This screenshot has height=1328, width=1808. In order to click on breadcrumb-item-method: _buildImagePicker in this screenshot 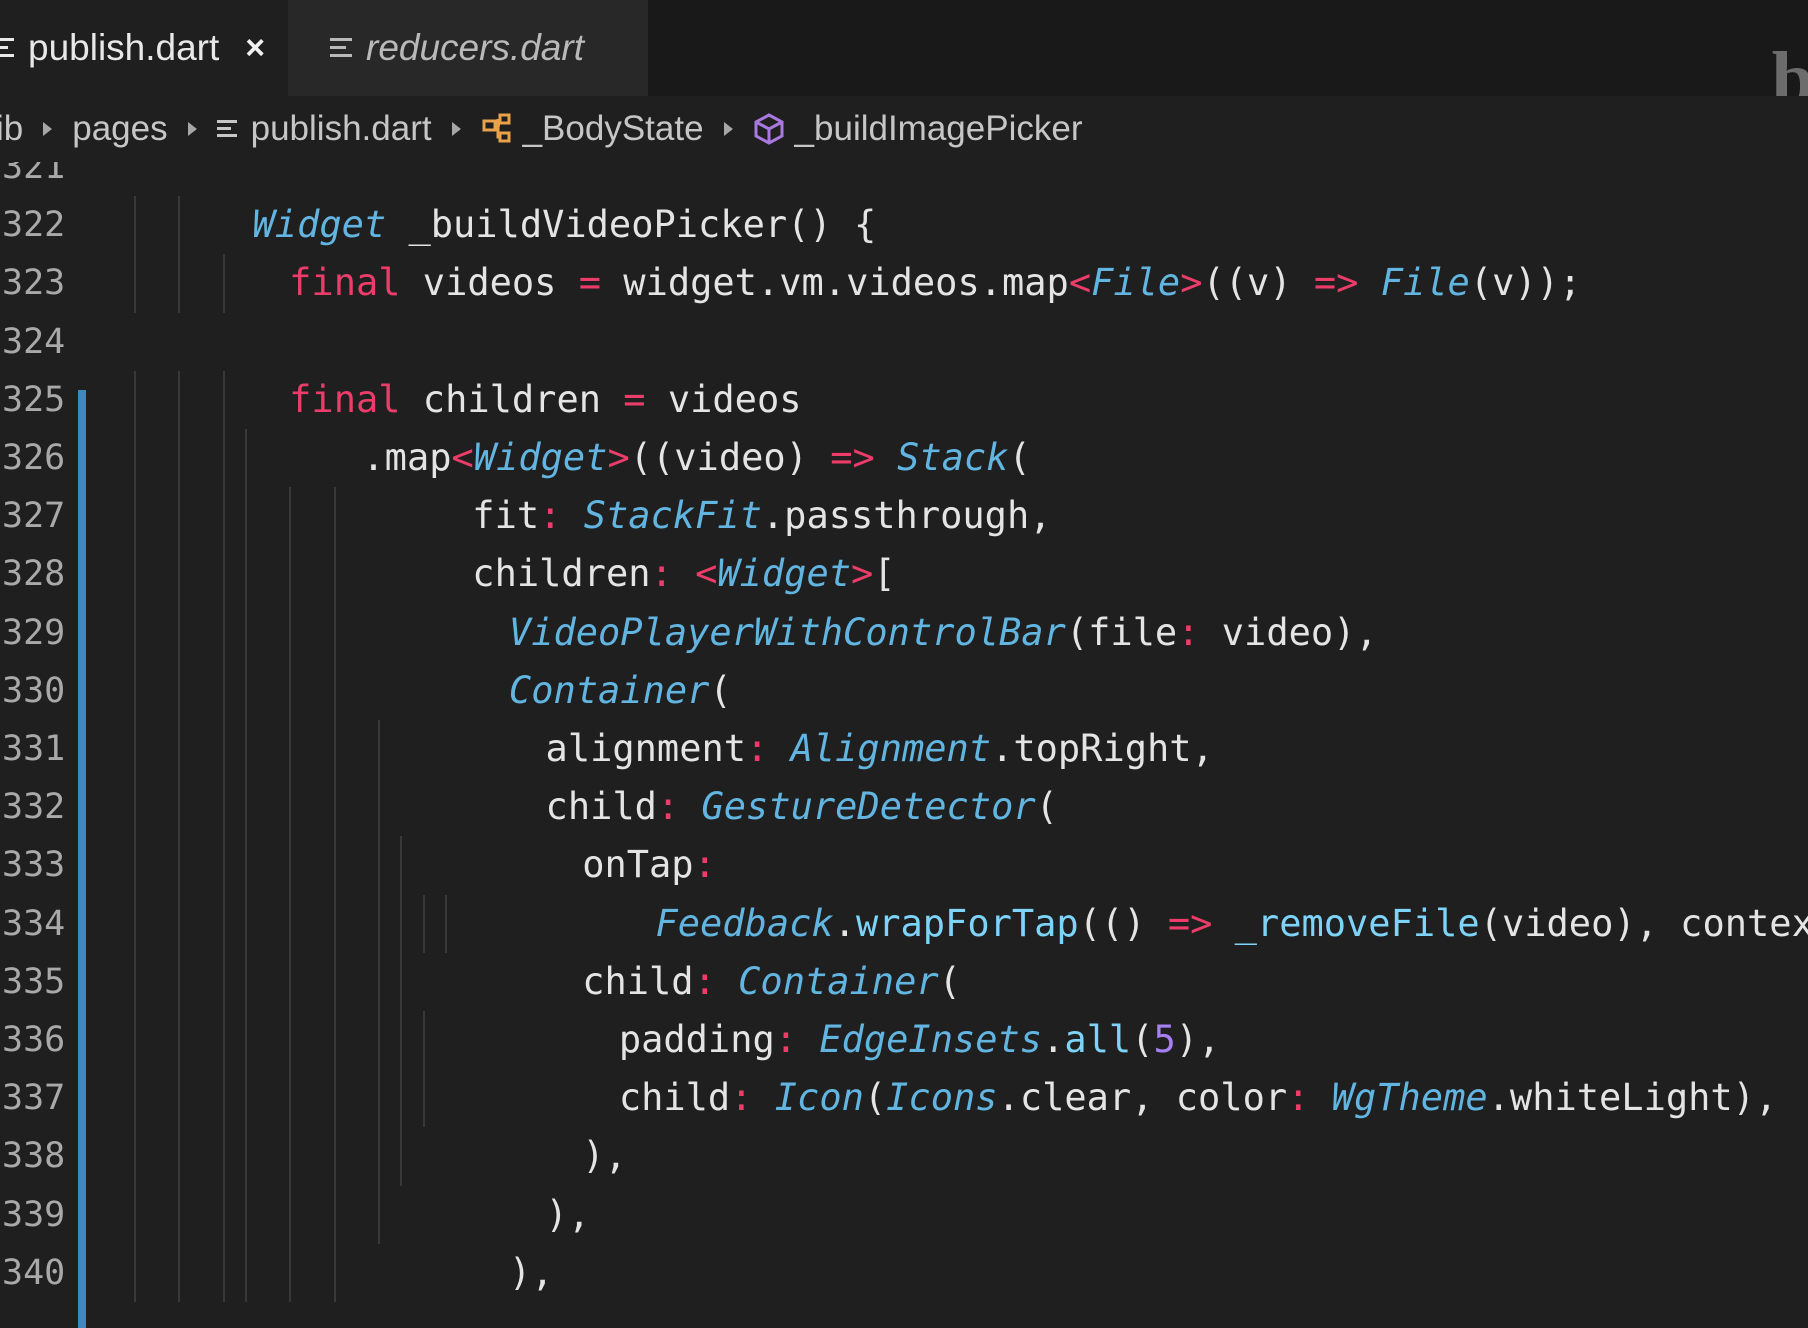, I will do `click(917, 129)`.